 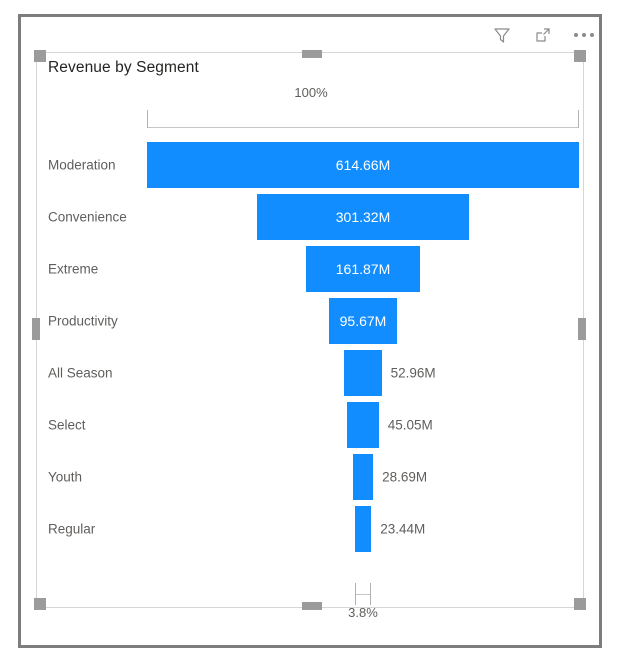 What do you see at coordinates (83, 321) in the screenshot?
I see `category-label: Productivity` at bounding box center [83, 321].